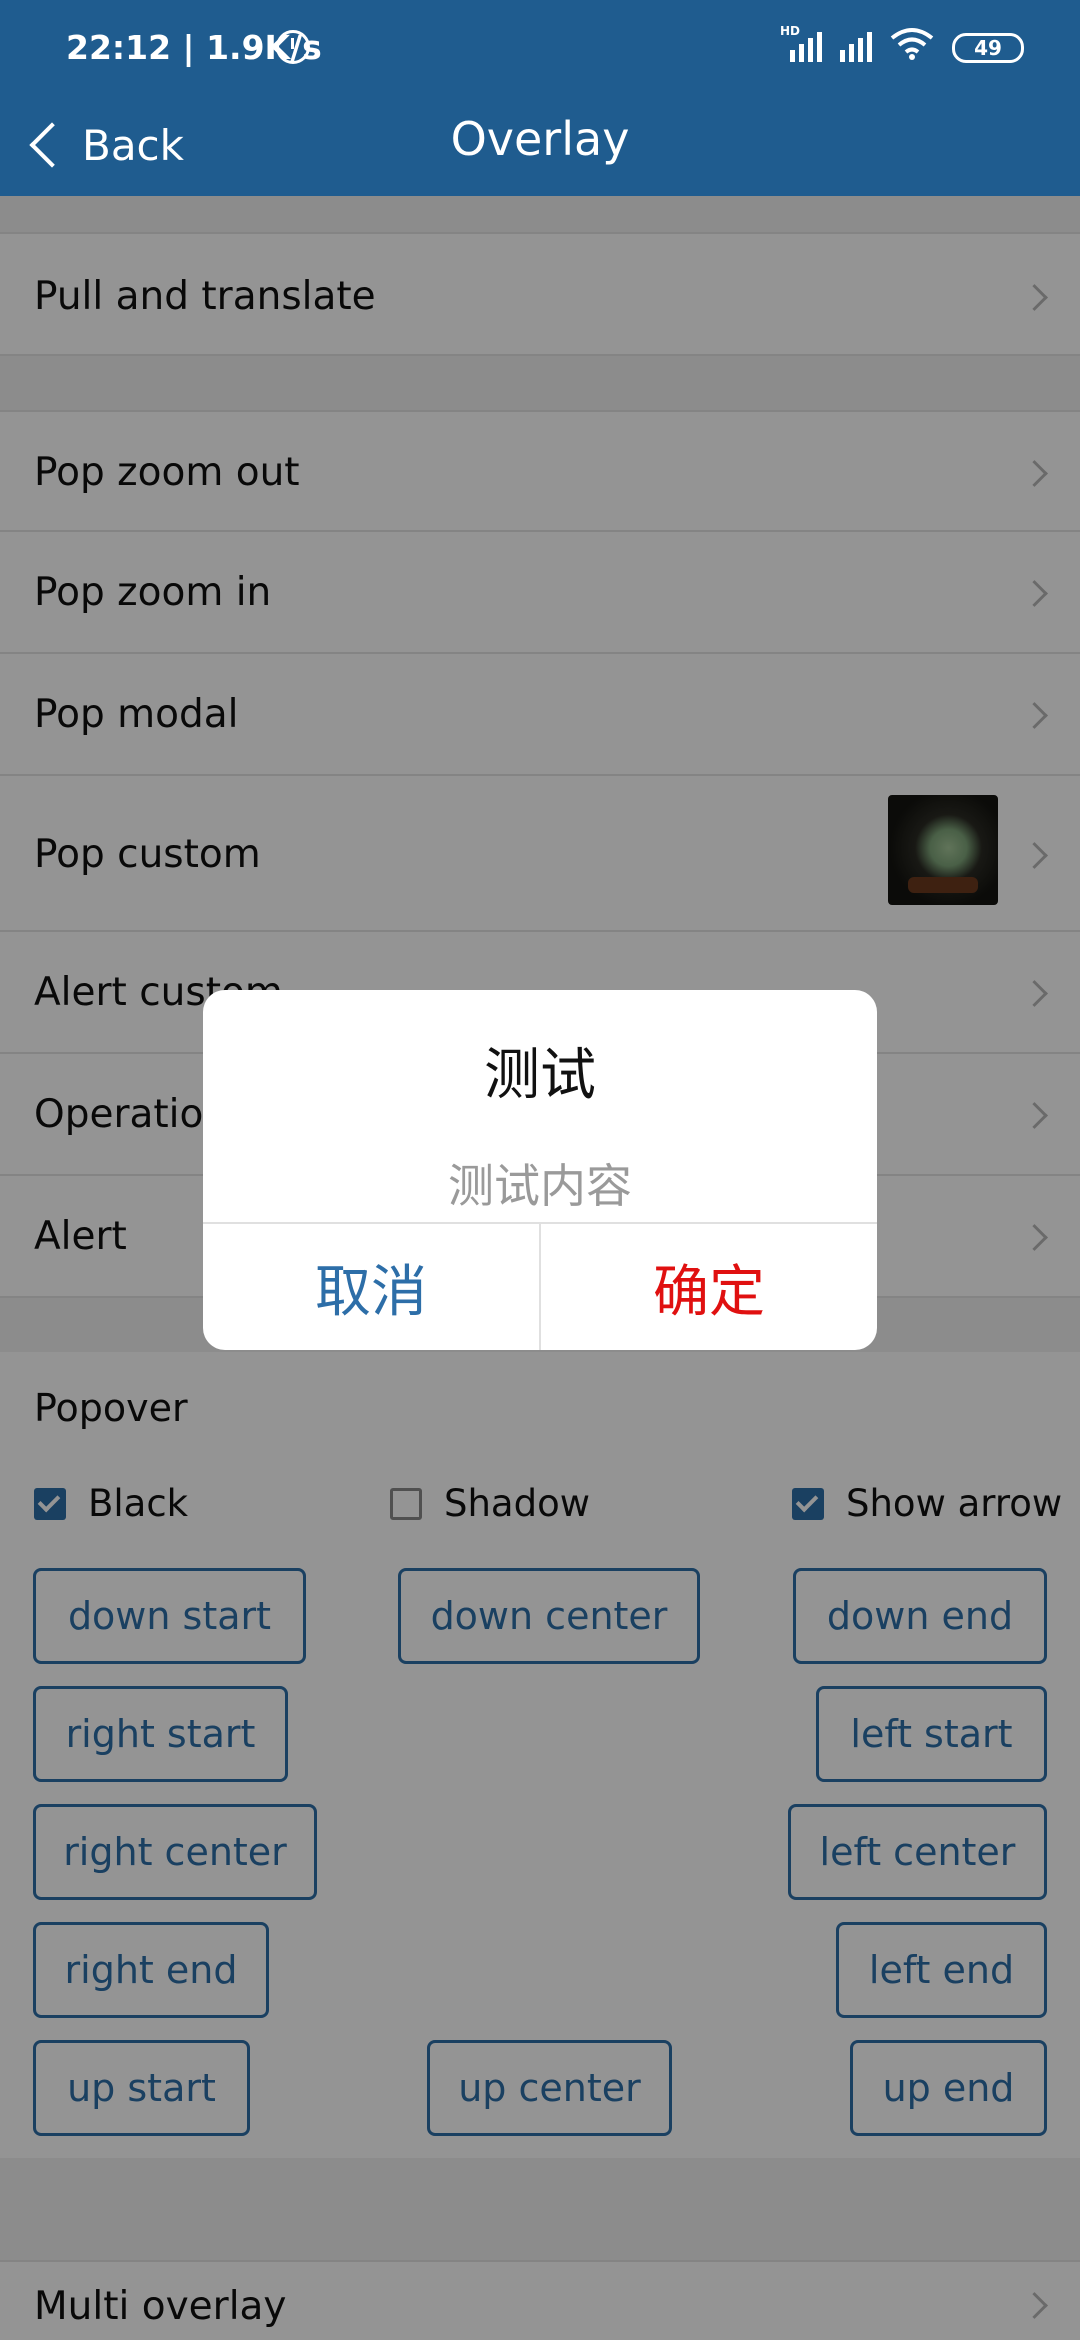  Describe the element at coordinates (540, 1186) in the screenshot. I see `dialog-message: 测试内容` at that location.